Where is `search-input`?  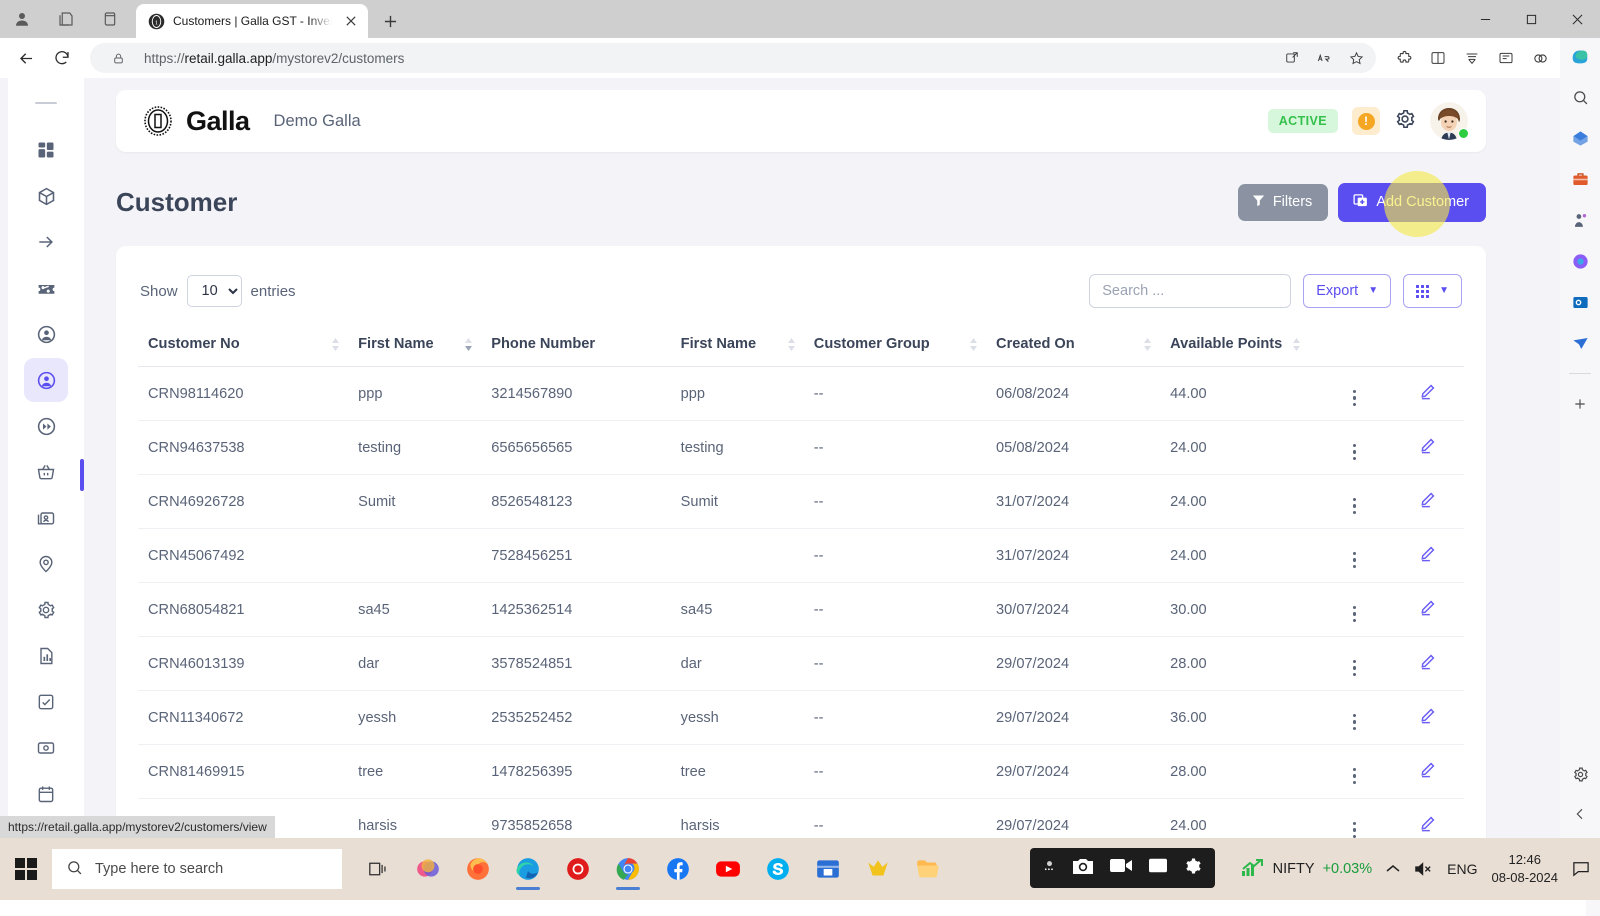 search-input is located at coordinates (1190, 291).